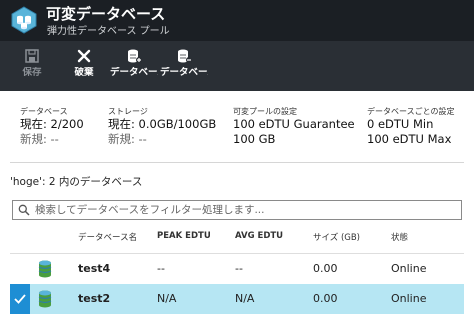 The width and height of the screenshot is (474, 323). Describe the element at coordinates (184, 236) in the screenshot. I see `column-header-peak-edtu: PEAK EDTU` at that location.